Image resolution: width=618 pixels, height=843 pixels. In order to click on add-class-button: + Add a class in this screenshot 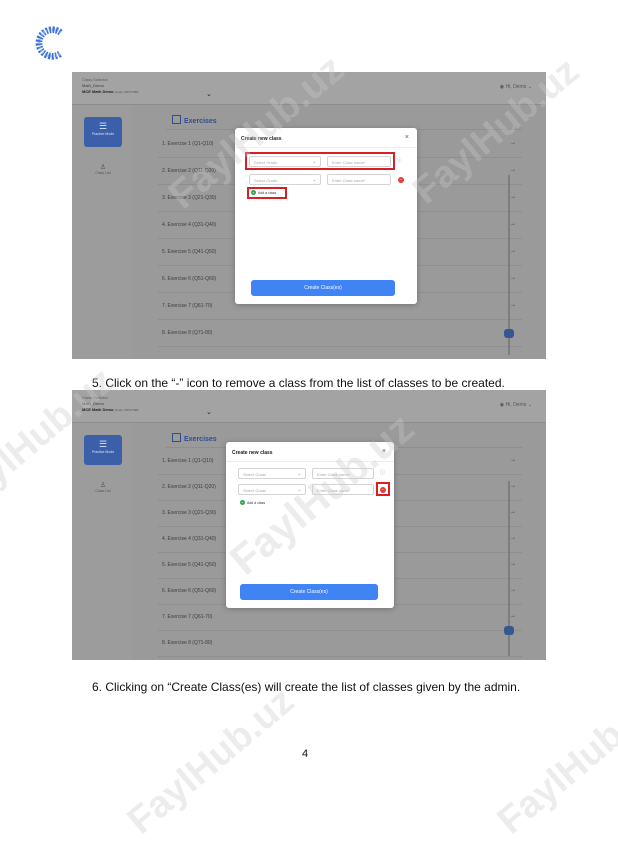, I will do `click(252, 502)`.